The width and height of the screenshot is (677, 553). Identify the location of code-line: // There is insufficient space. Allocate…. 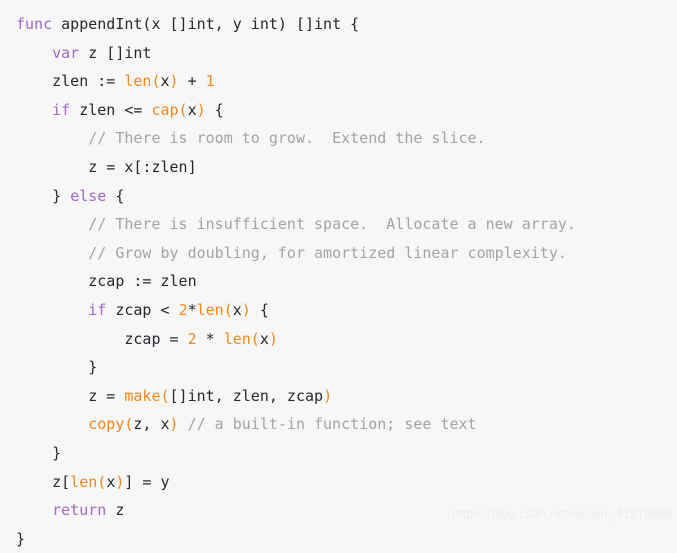
(346, 224).